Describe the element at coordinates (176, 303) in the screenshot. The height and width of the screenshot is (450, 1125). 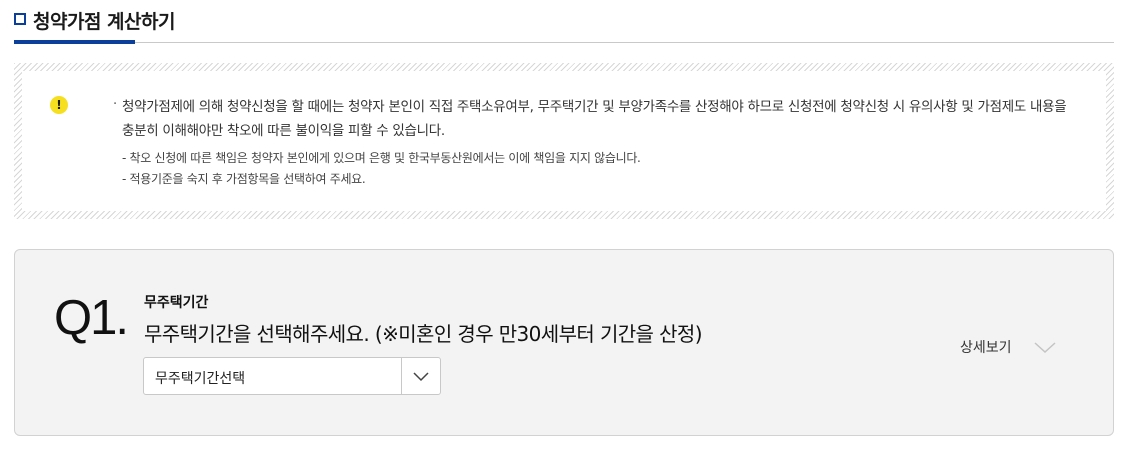
I see `question-title: 무주택기간` at that location.